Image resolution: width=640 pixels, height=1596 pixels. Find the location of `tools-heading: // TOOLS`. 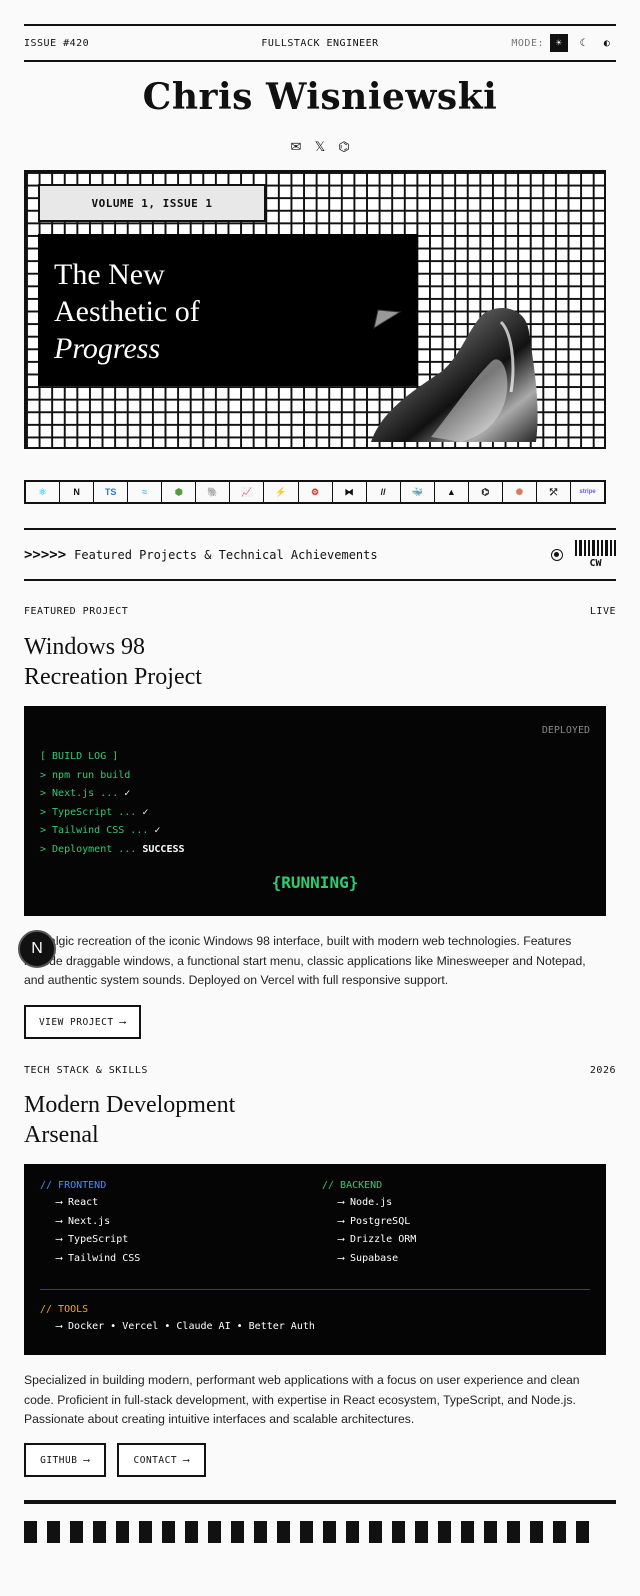

tools-heading: // TOOLS is located at coordinates (64, 1309).